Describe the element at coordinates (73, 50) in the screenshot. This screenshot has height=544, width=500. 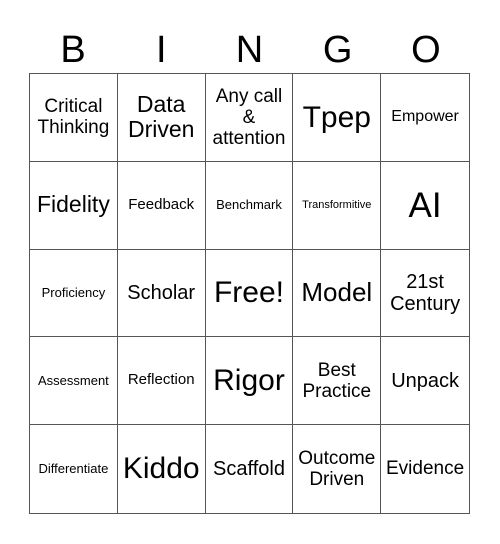
I see `header-letter-b: B` at that location.